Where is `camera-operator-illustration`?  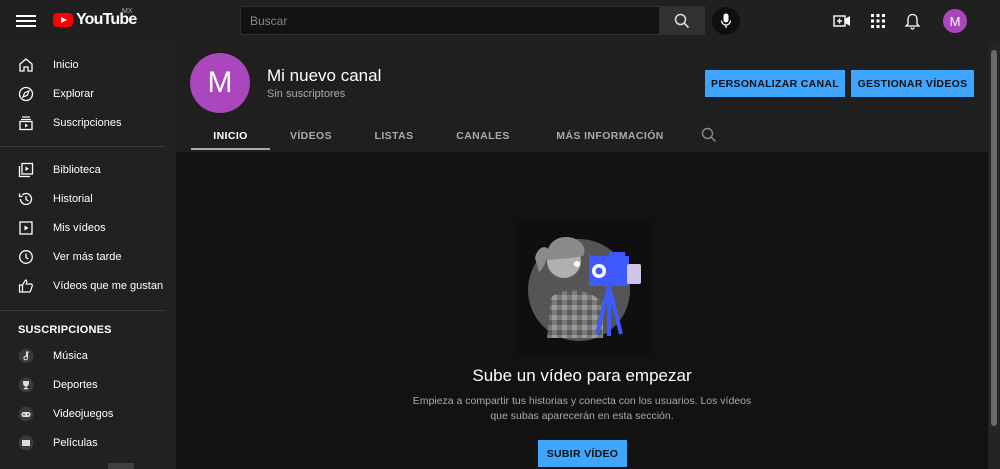
camera-operator-illustration is located at coordinates (584, 288).